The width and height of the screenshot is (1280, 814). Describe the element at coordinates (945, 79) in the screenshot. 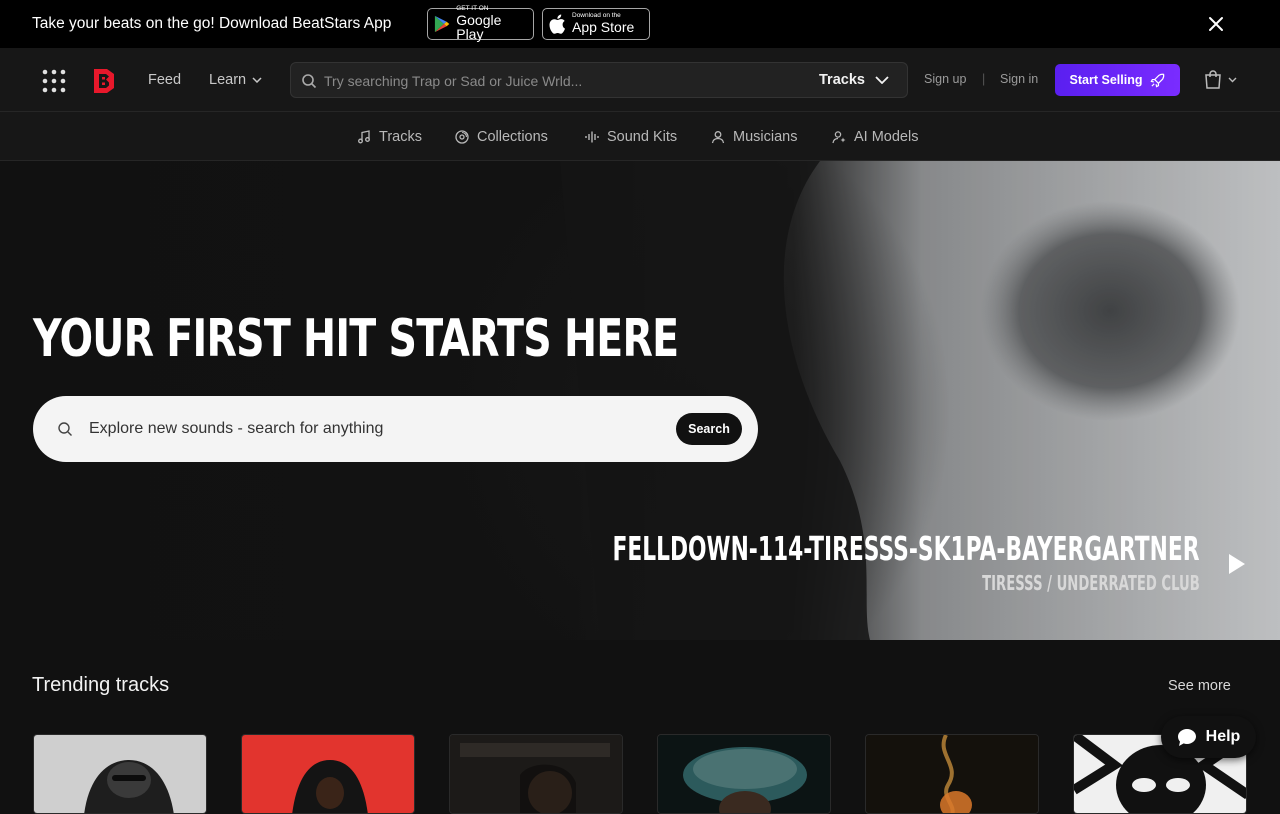

I see `sign-up-link: Sign up` at that location.